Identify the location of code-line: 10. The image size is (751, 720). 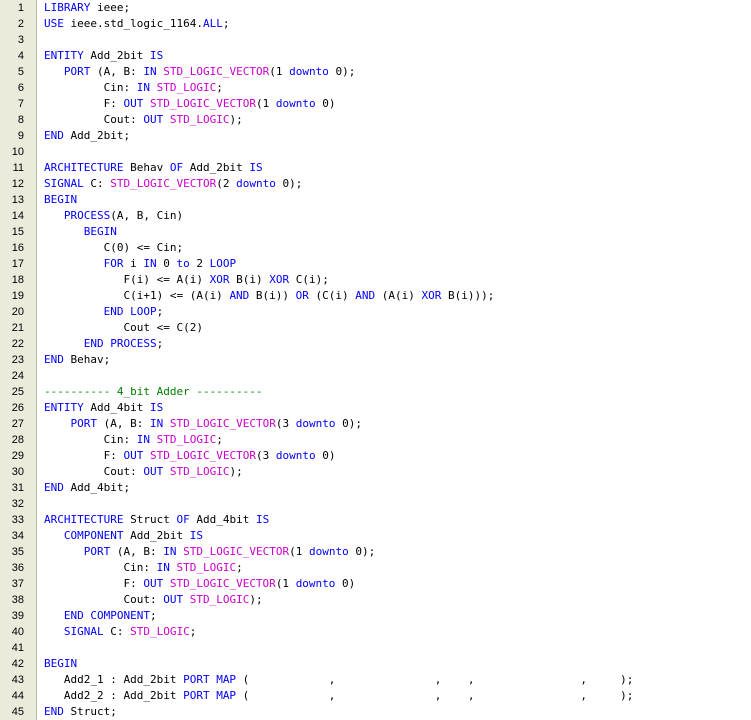
(375, 152).